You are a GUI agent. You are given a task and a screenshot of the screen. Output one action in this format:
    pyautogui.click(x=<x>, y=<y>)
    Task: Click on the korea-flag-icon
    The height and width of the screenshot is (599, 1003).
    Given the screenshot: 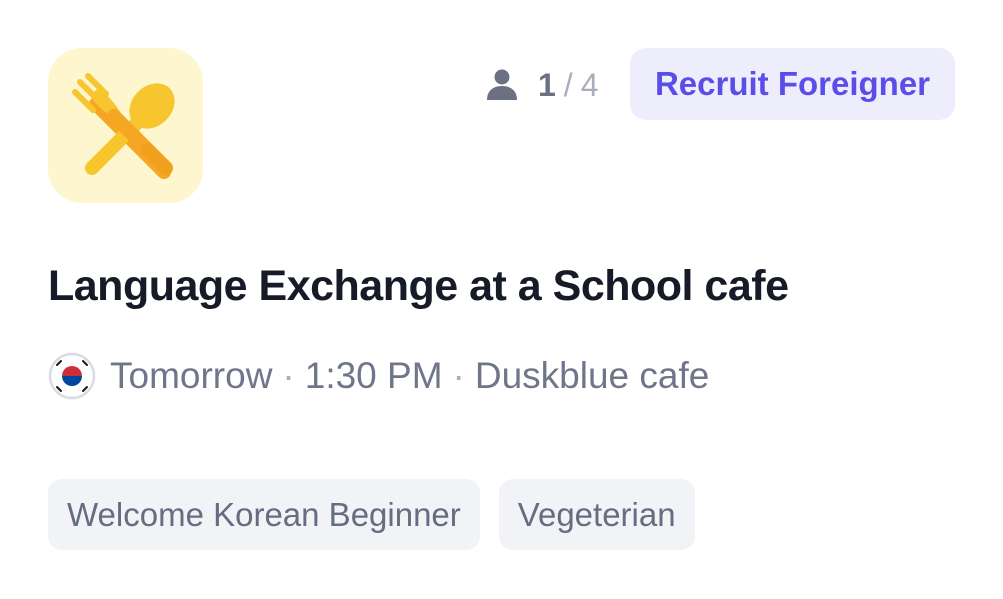 What is the action you would take?
    pyautogui.click(x=72, y=376)
    